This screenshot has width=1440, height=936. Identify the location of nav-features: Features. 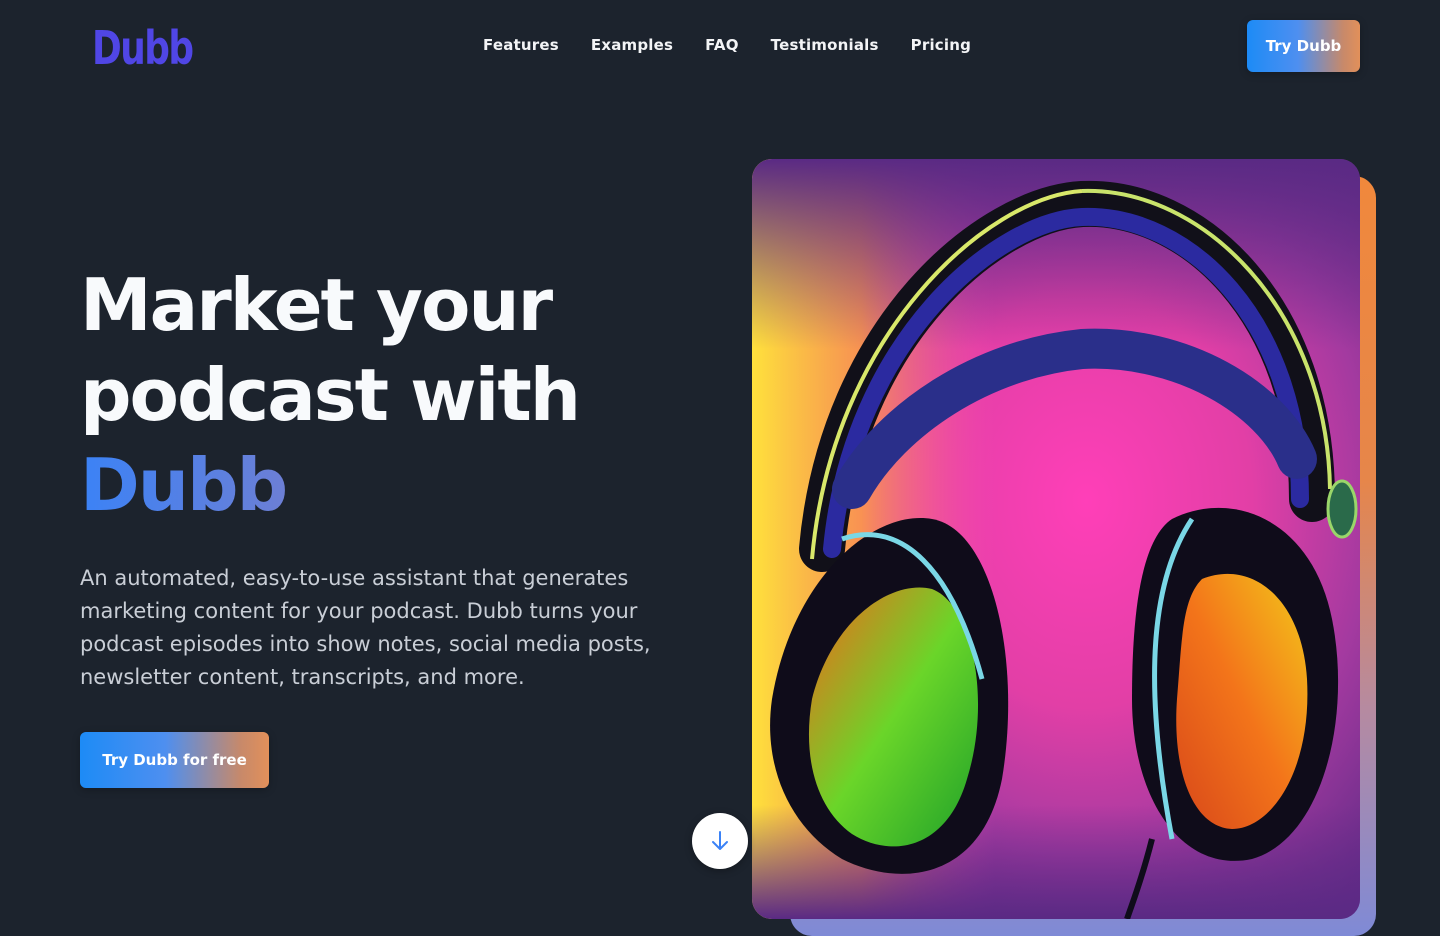
(521, 45).